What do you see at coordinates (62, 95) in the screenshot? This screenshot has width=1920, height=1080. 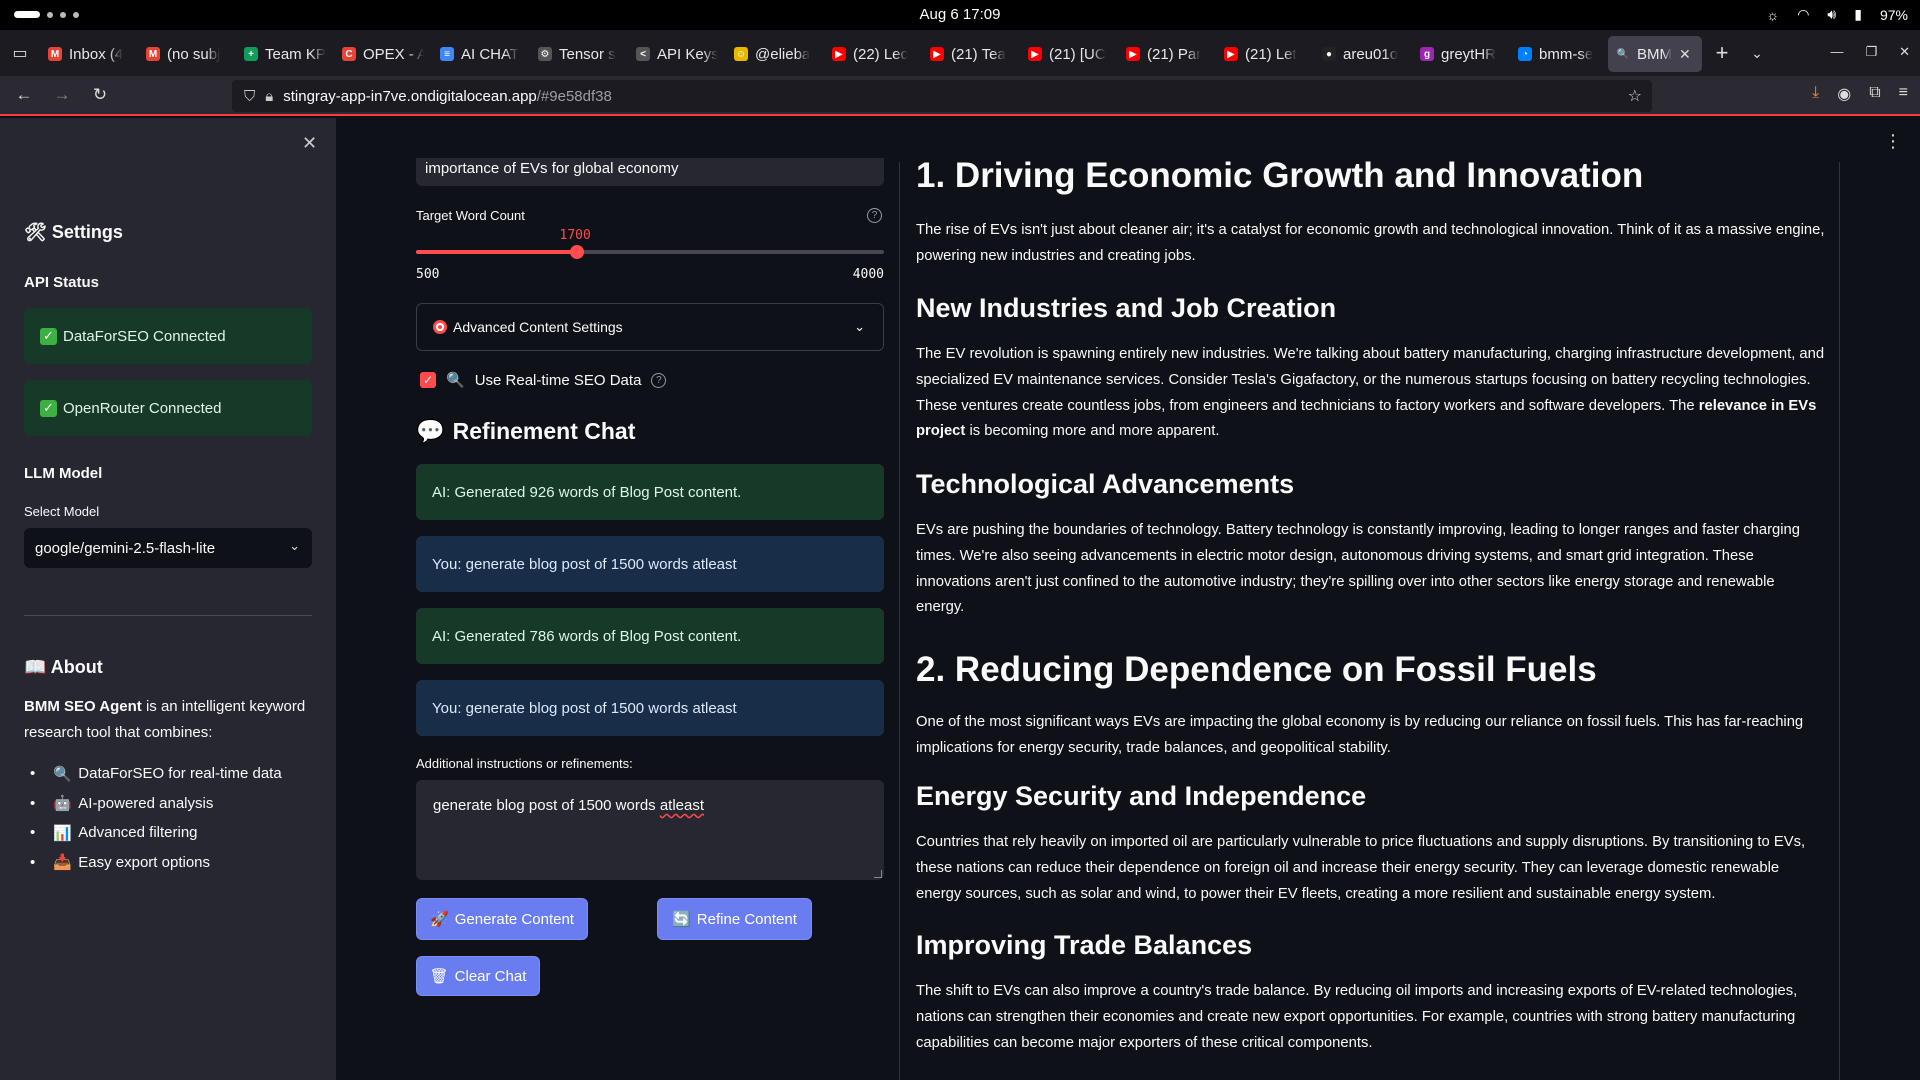 I see `forward-icon: →` at bounding box center [62, 95].